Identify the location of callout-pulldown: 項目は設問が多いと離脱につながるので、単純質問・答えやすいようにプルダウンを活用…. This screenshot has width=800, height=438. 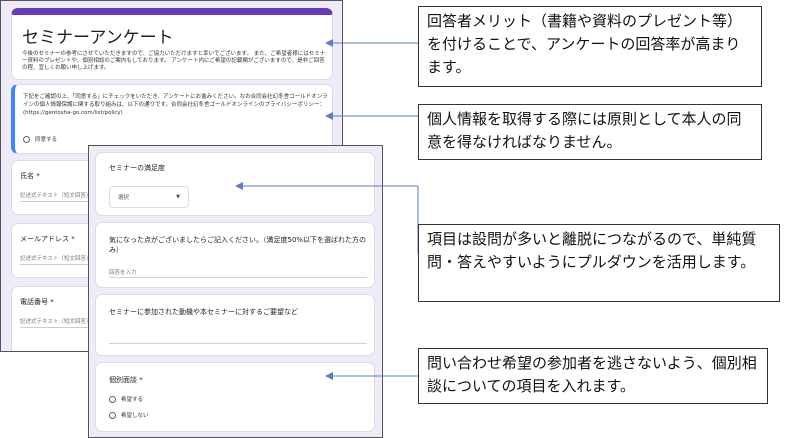
(599, 263).